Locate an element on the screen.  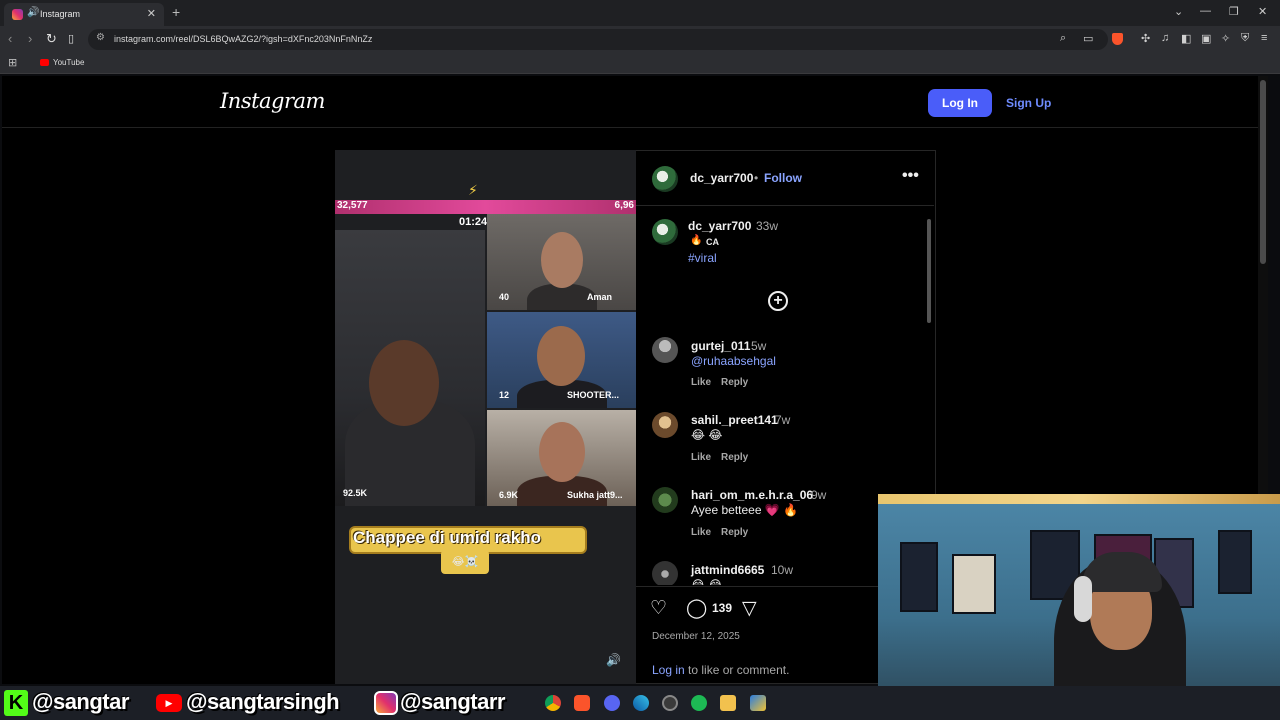
share-icon: ▽ is located at coordinates (749, 608).